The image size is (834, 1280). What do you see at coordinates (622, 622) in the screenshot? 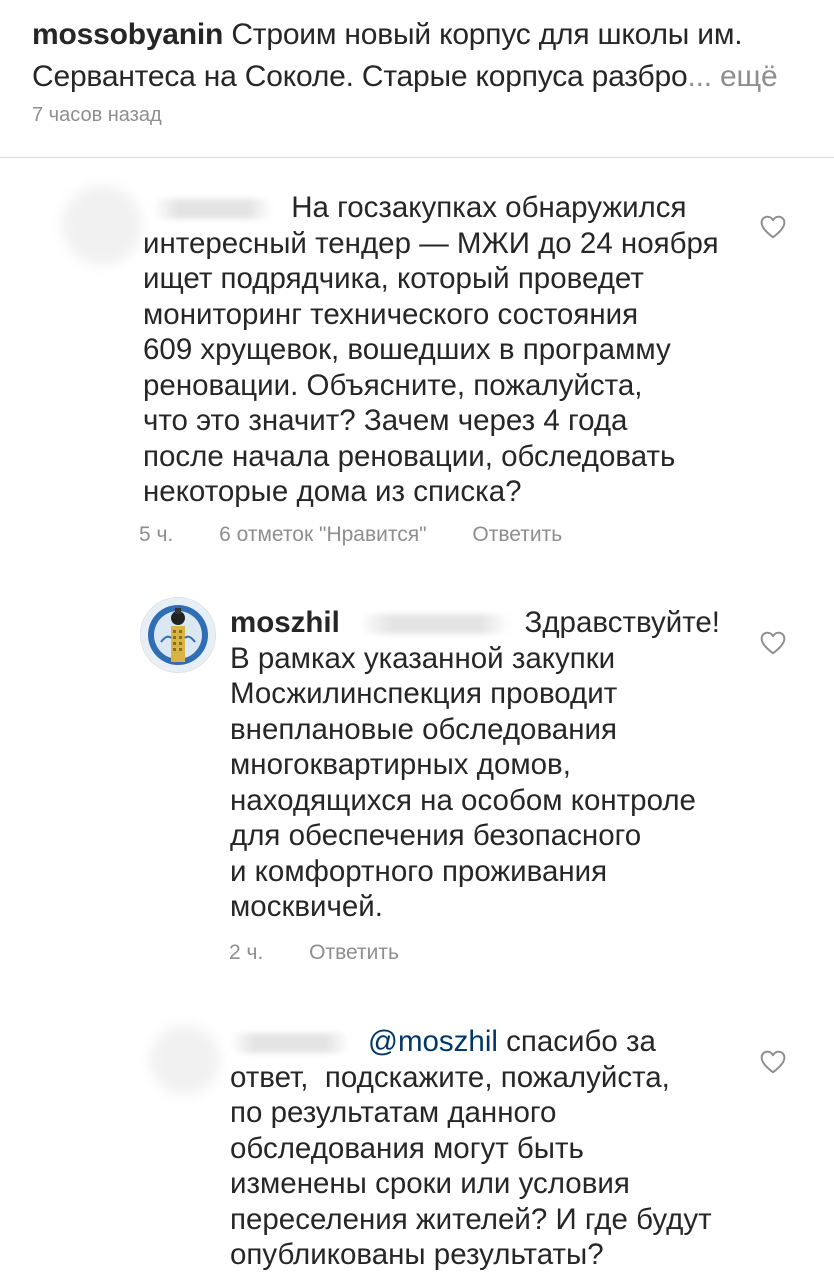
I see `comment-greeting: Здравствуйте!` at bounding box center [622, 622].